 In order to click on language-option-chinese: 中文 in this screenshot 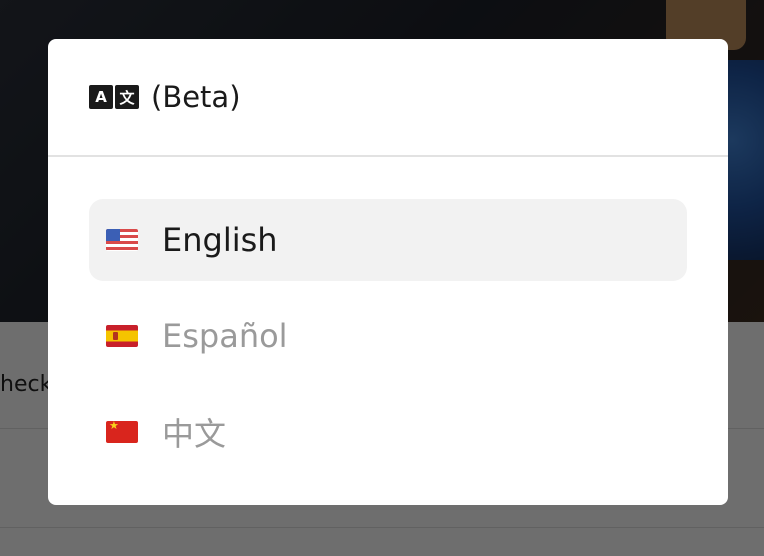, I will do `click(388, 432)`.